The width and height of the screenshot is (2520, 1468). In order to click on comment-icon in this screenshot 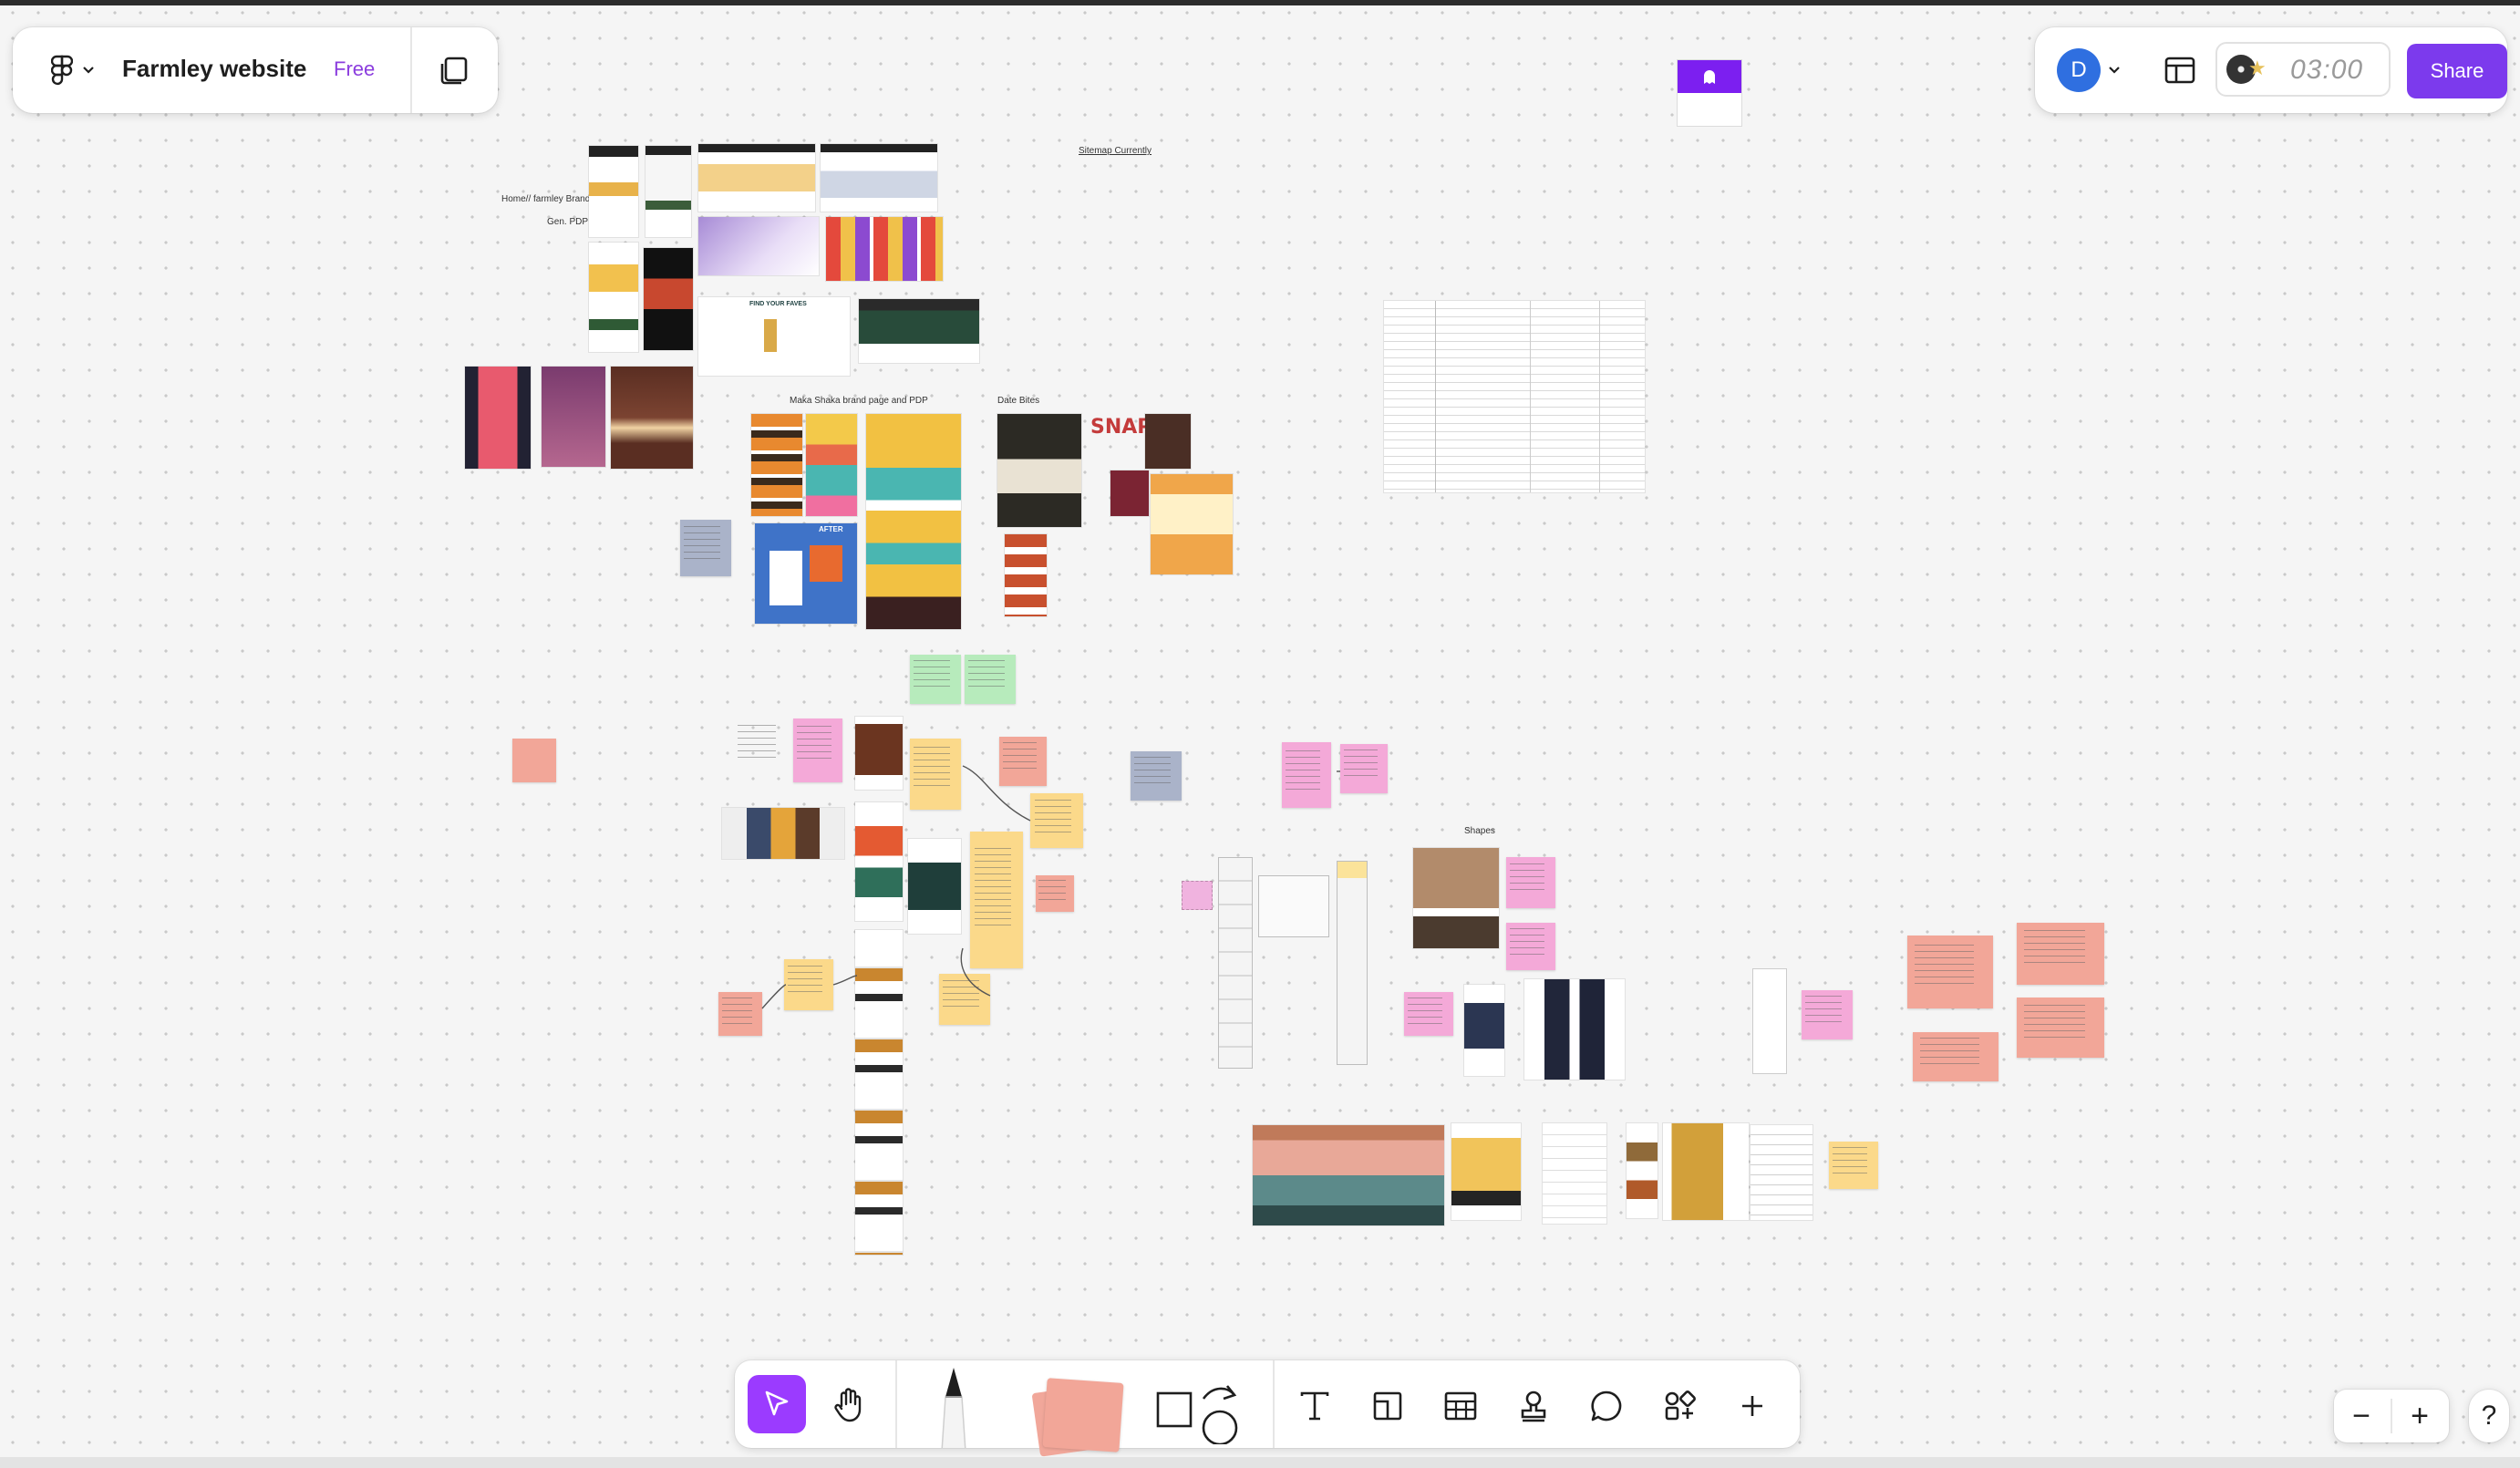, I will do `click(1606, 1405)`.